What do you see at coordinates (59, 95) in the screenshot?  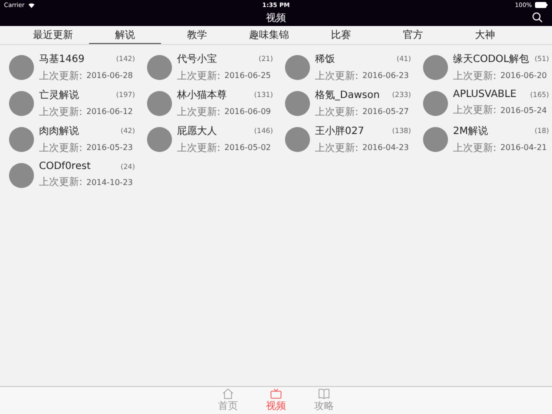 I see `channel-name: 亡灵解说` at bounding box center [59, 95].